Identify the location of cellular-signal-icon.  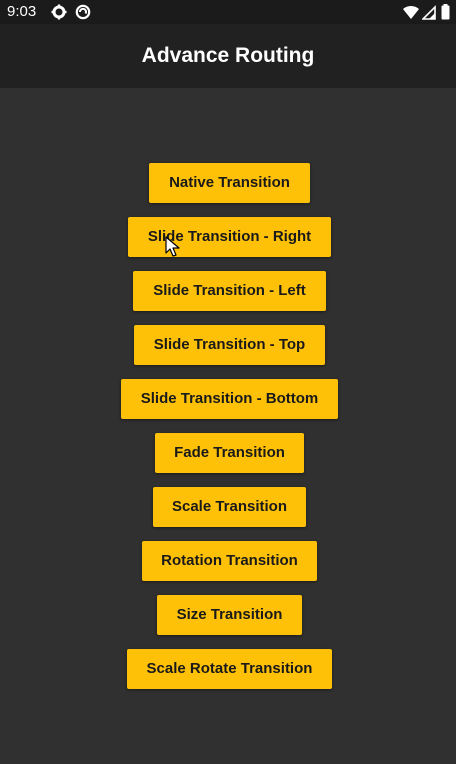
(429, 12).